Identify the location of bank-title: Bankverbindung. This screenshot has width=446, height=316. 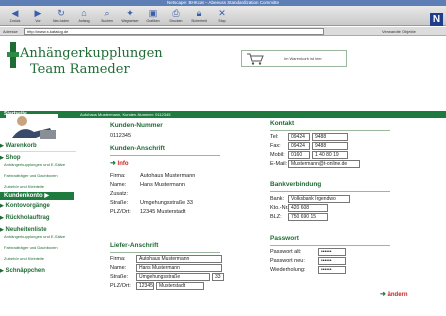
(296, 184).